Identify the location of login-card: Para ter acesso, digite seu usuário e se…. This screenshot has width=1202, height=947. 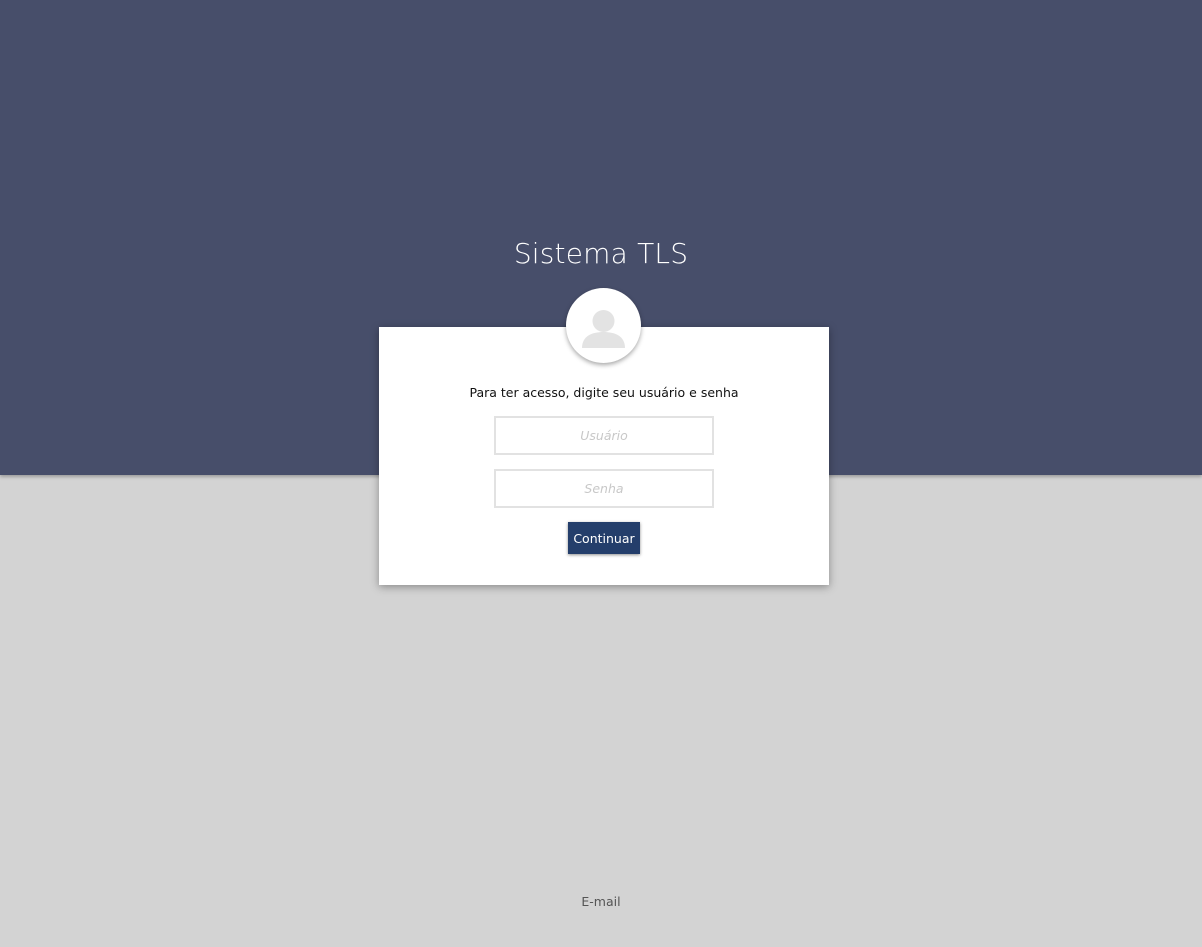
(604, 456).